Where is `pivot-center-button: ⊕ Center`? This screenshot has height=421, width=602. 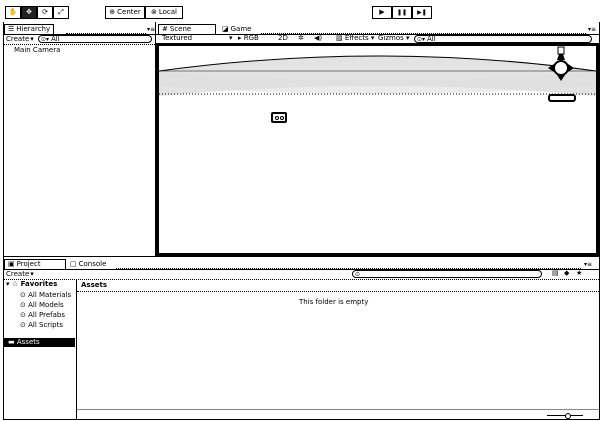 pivot-center-button: ⊕ Center is located at coordinates (125, 12).